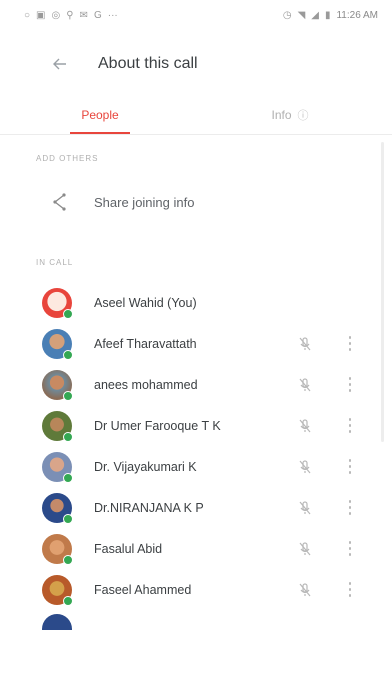  I want to click on participant-row-partial, so click(196, 620).